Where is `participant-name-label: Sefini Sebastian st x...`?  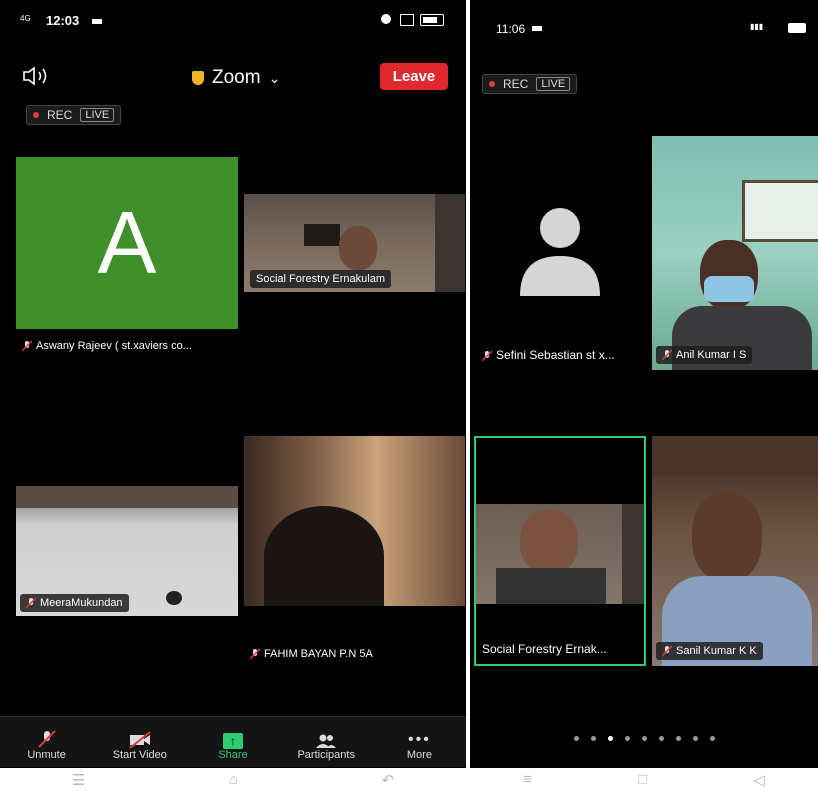
participant-name-label: Sefini Sebastian st x... is located at coordinates (548, 355).